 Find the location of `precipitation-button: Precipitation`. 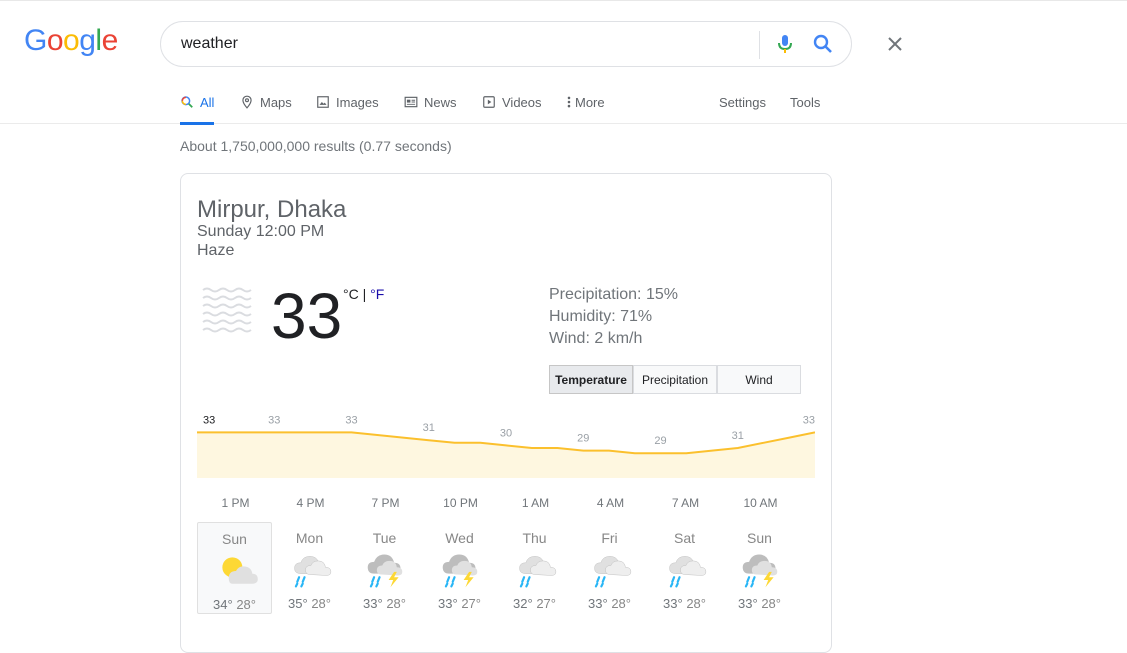

precipitation-button: Precipitation is located at coordinates (675, 379).